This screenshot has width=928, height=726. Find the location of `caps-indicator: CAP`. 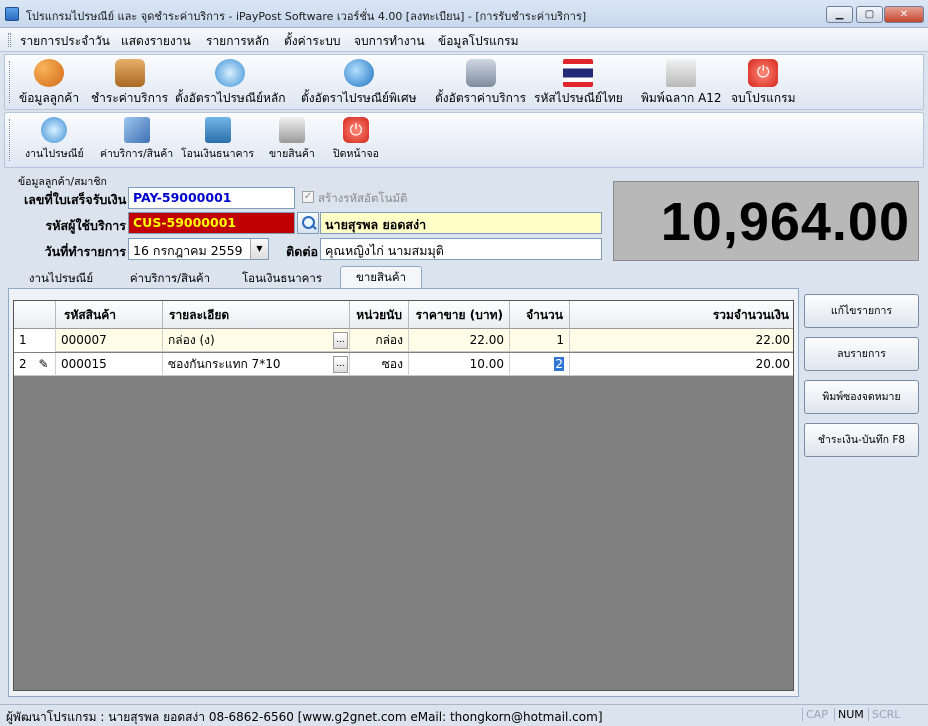

caps-indicator: CAP is located at coordinates (816, 714).